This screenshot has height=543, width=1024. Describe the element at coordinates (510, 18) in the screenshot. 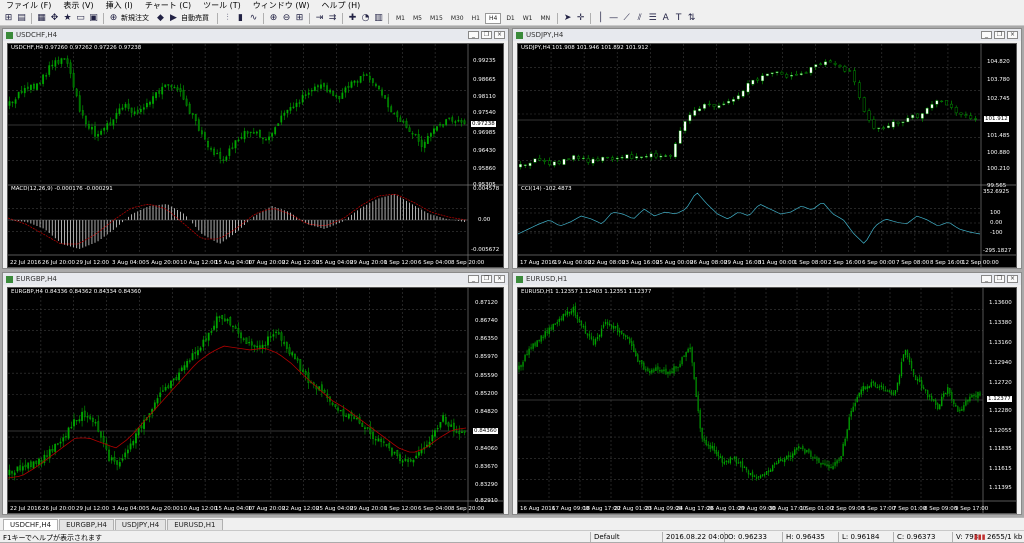

I see `timeframe-d1: D1` at that location.